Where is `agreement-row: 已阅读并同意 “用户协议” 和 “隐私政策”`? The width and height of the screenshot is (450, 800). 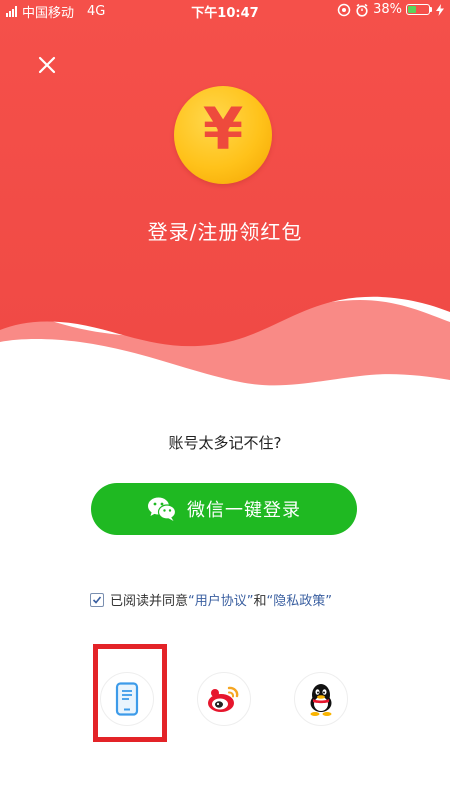
agreement-row: 已阅读并同意 “用户协议” 和 “隐私政策” is located at coordinates (211, 599).